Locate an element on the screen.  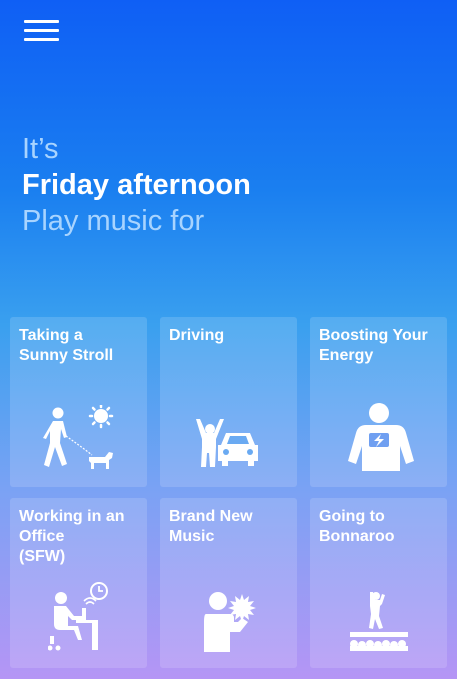
concert-stage-icon is located at coordinates (378, 621).